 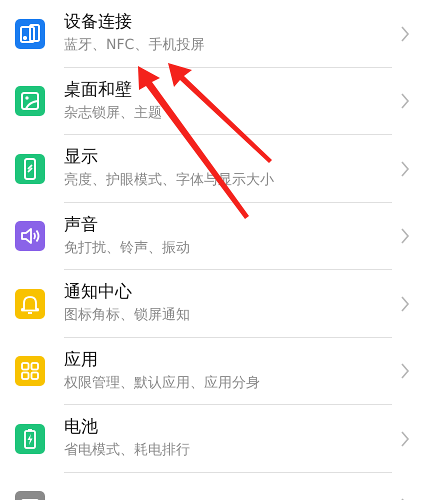 I want to click on setting-title: 显示, so click(x=228, y=157).